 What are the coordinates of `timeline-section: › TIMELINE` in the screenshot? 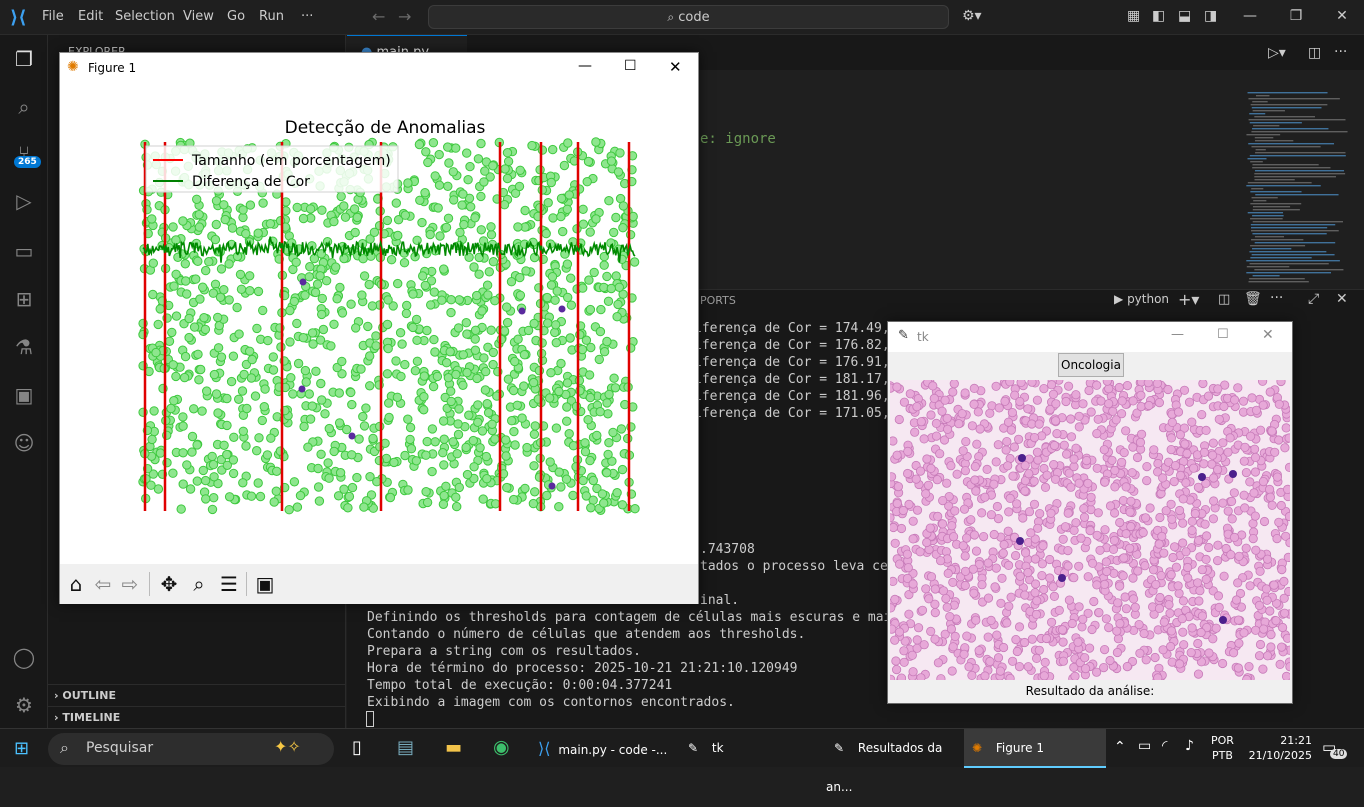 It's located at (197, 717).